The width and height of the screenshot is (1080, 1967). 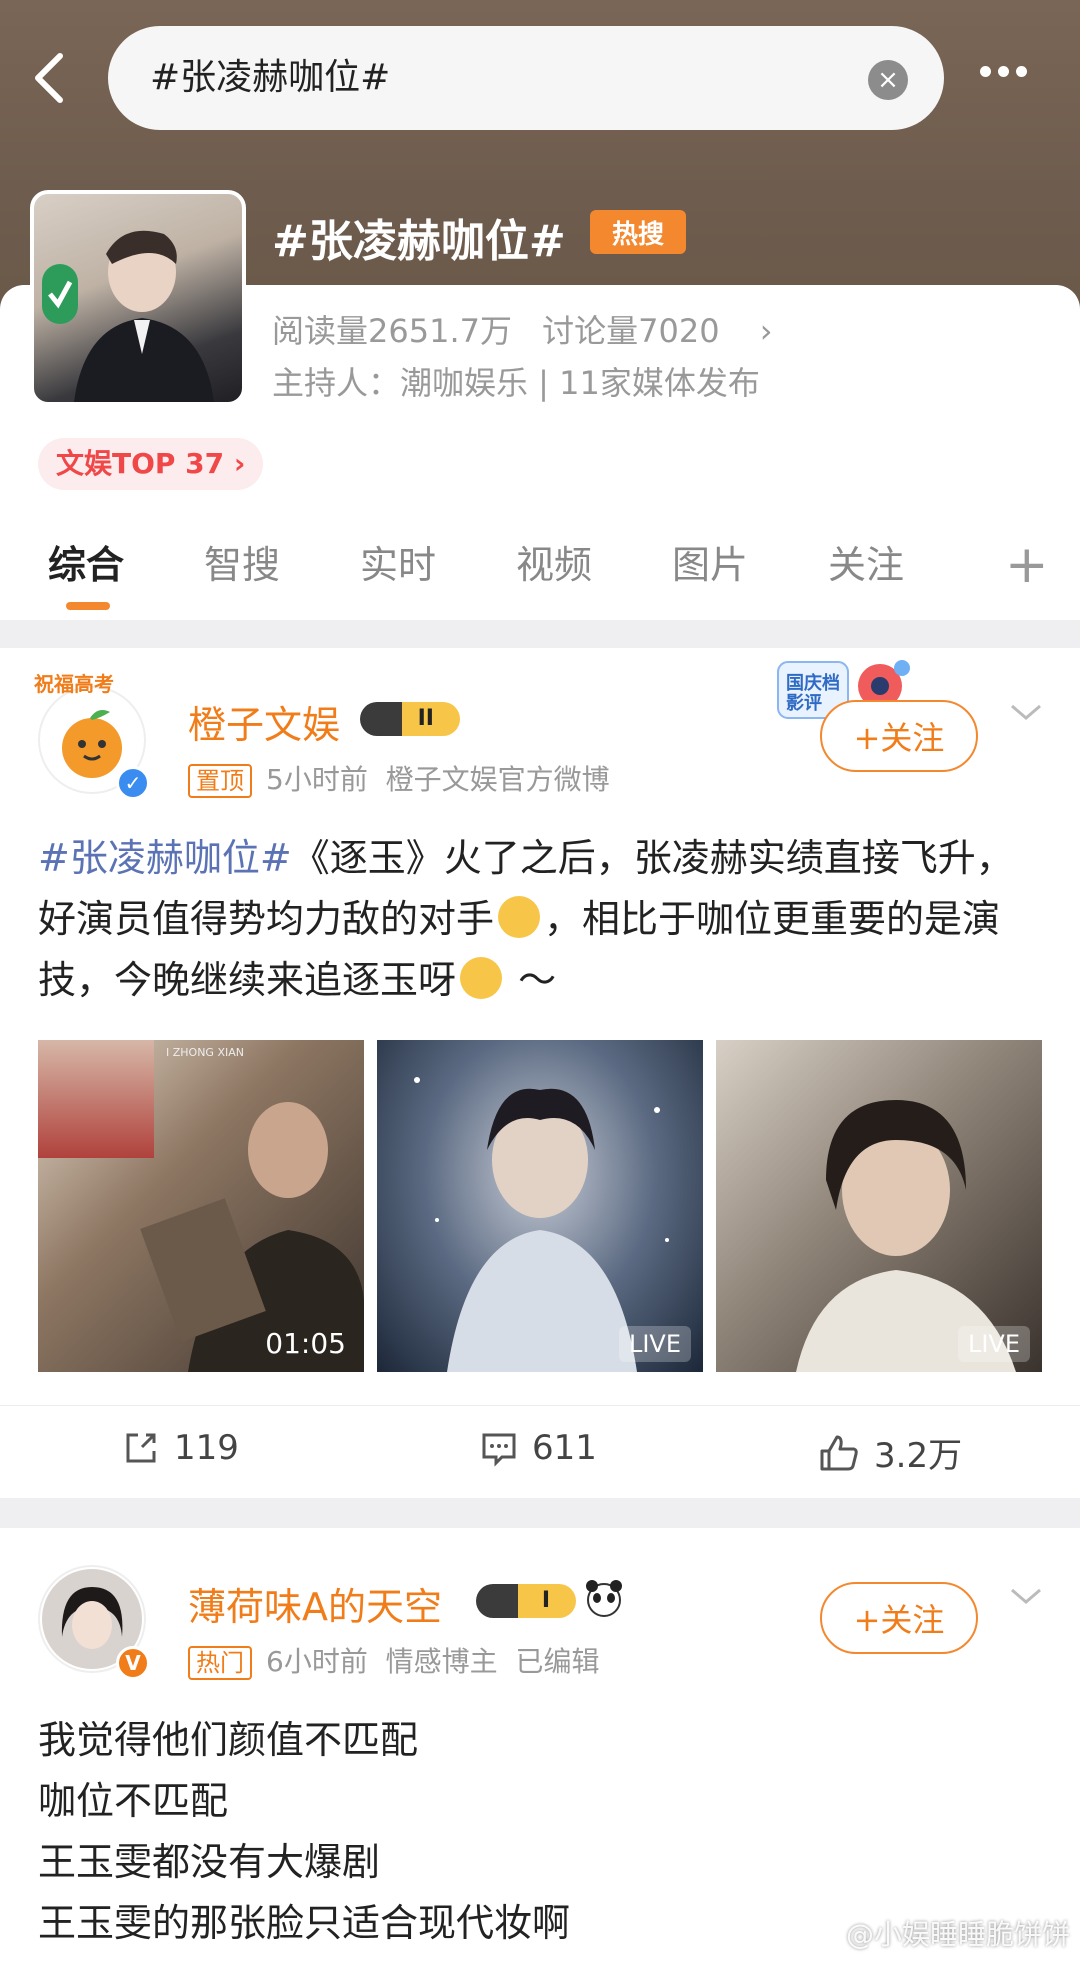 What do you see at coordinates (242, 572) in the screenshot?
I see `tab-smart-search: 智搜` at bounding box center [242, 572].